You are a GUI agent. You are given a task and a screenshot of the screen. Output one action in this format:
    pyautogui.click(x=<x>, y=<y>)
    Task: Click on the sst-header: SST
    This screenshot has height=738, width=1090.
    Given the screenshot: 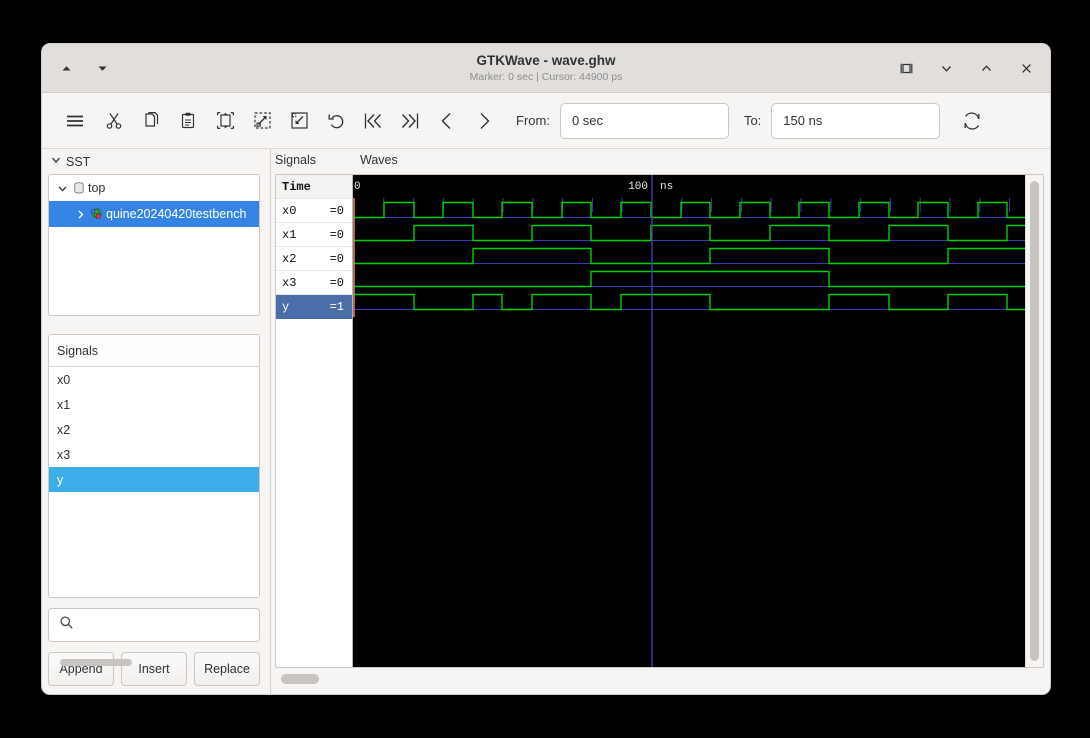 What is the action you would take?
    pyautogui.click(x=154, y=162)
    